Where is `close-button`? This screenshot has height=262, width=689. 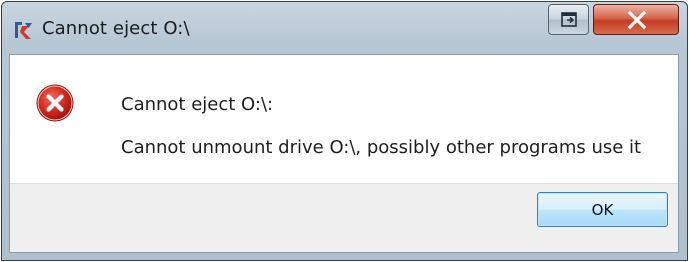 close-button is located at coordinates (636, 19).